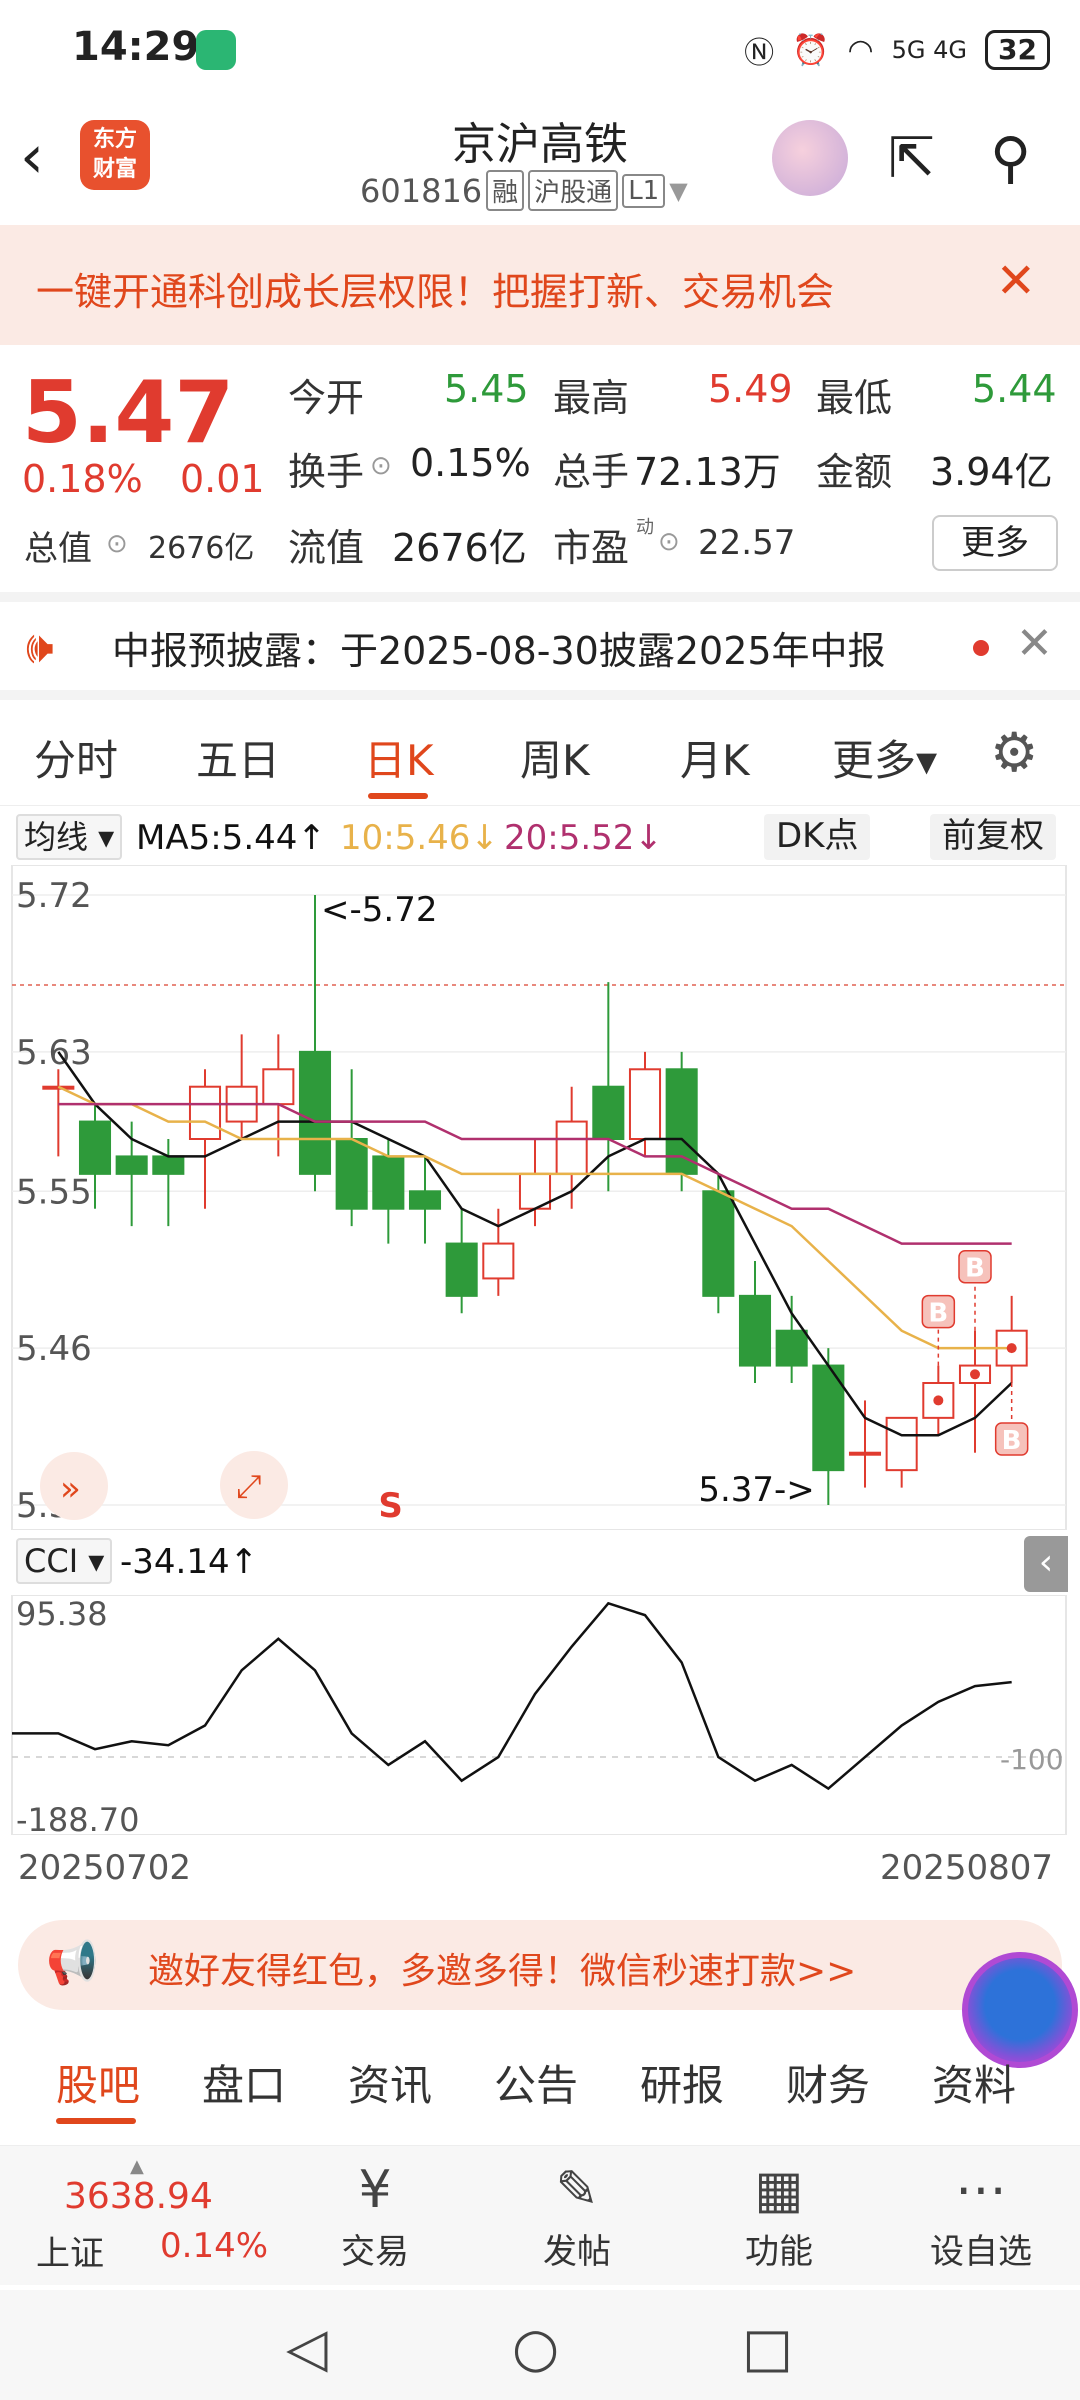  I want to click on cci-ref-label: -100, so click(1032, 1759).